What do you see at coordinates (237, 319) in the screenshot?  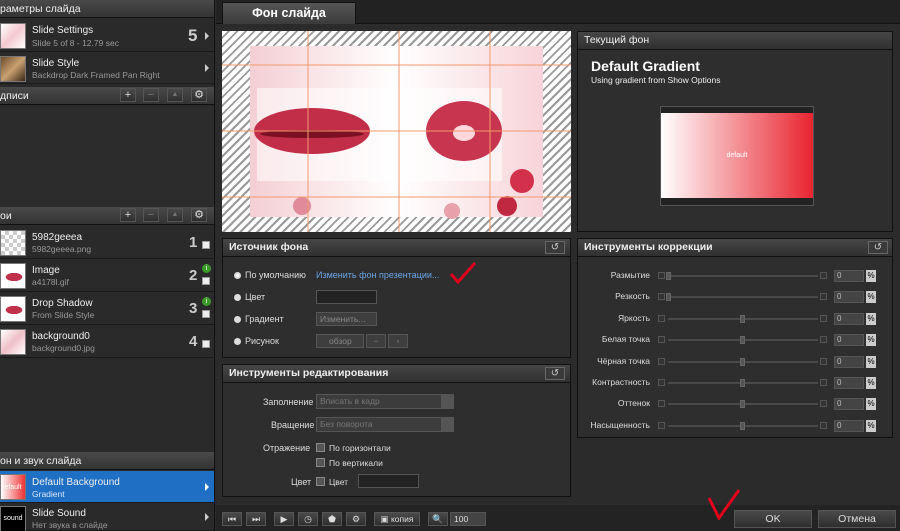 I see `radio-gradient` at bounding box center [237, 319].